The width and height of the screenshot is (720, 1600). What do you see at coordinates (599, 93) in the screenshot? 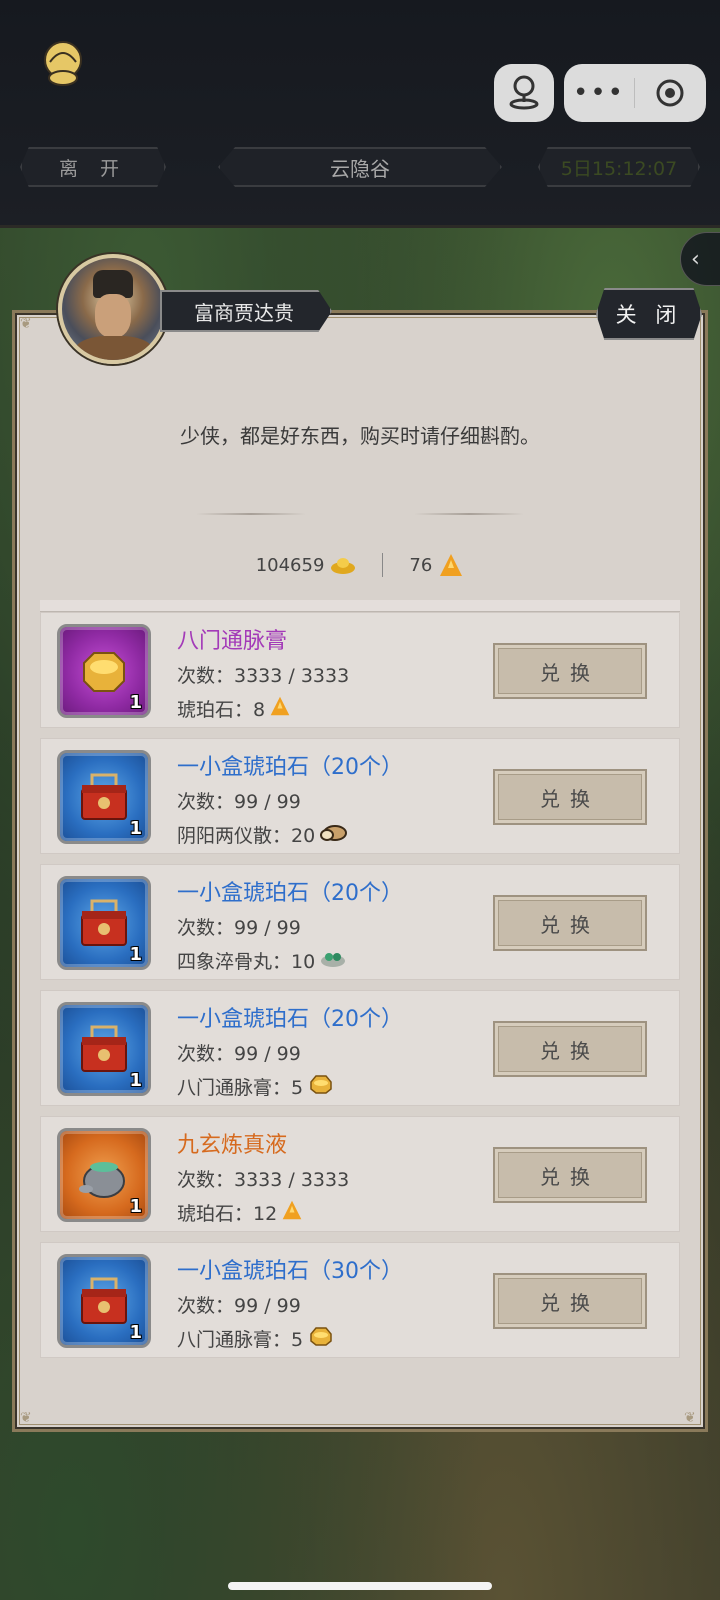
I see `more-icon: •••` at bounding box center [599, 93].